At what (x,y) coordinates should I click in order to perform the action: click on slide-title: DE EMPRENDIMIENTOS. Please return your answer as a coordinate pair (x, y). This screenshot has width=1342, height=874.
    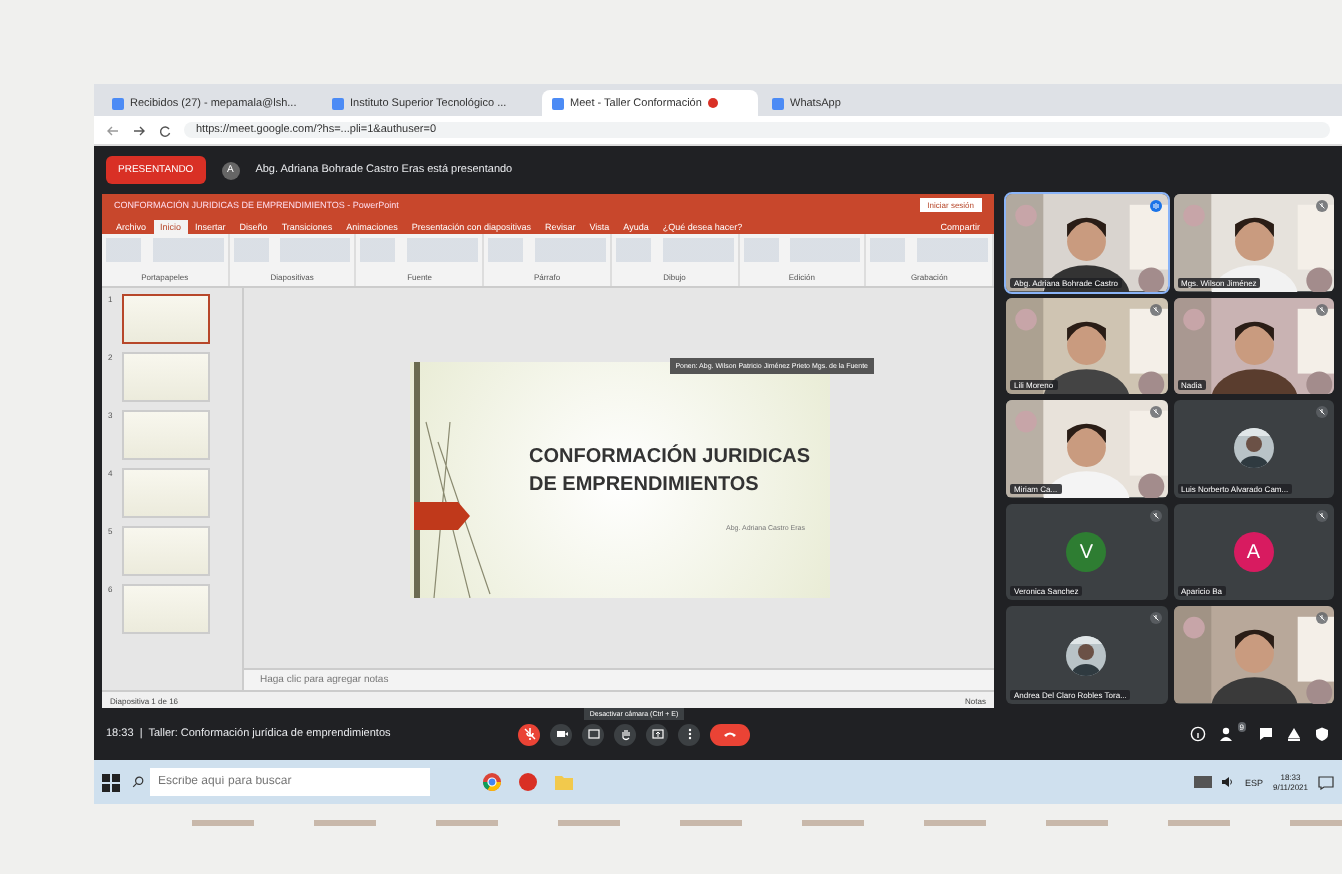
    Looking at the image, I should click on (645, 486).